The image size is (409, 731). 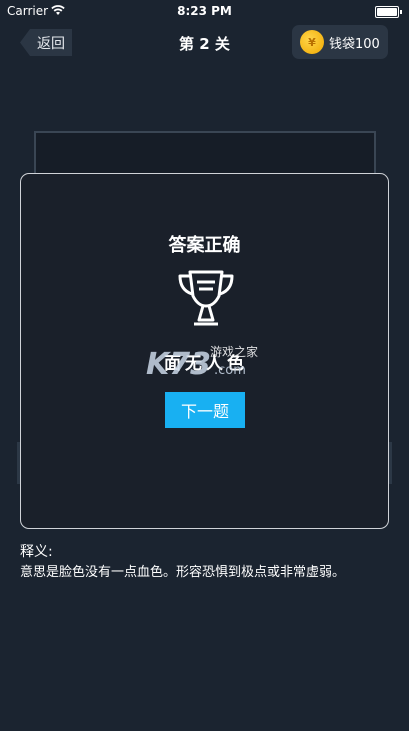 What do you see at coordinates (354, 44) in the screenshot?
I see `wallet-label: 钱袋100` at bounding box center [354, 44].